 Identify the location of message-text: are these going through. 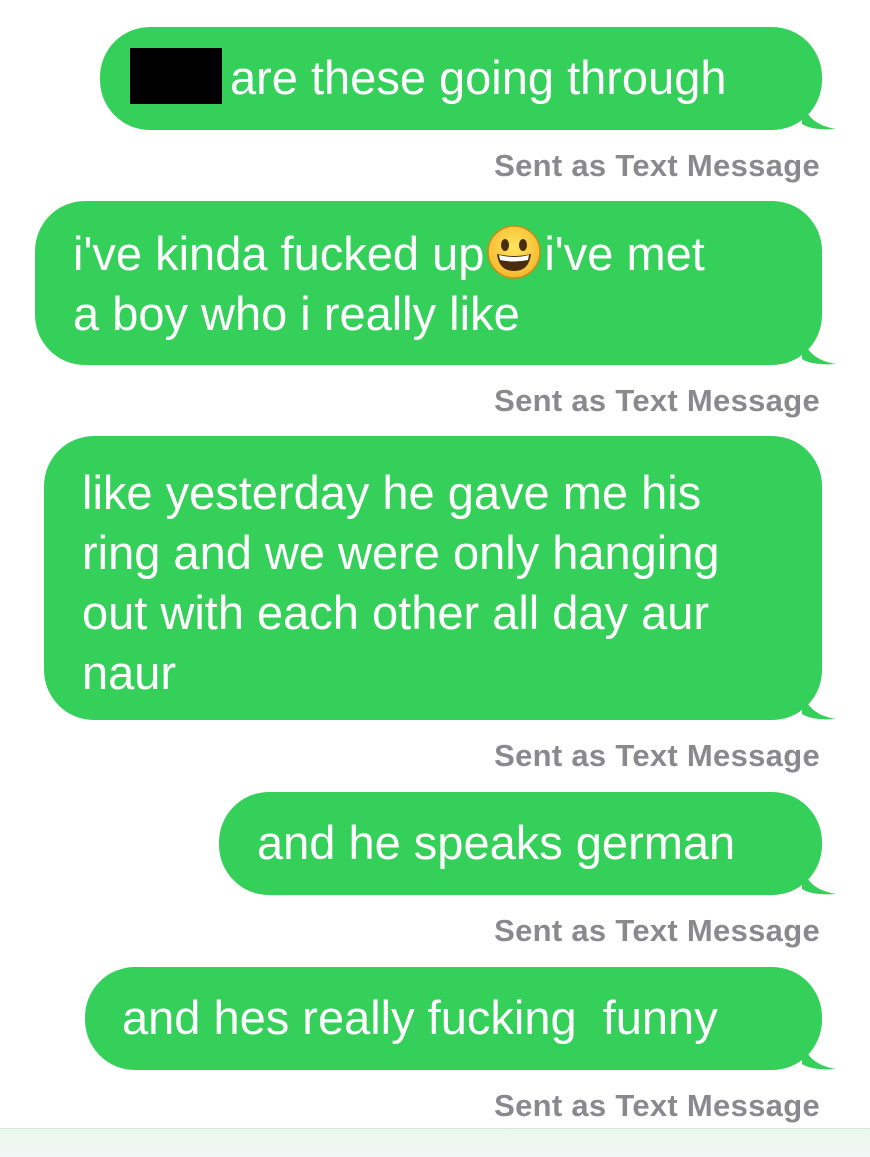
(478, 77).